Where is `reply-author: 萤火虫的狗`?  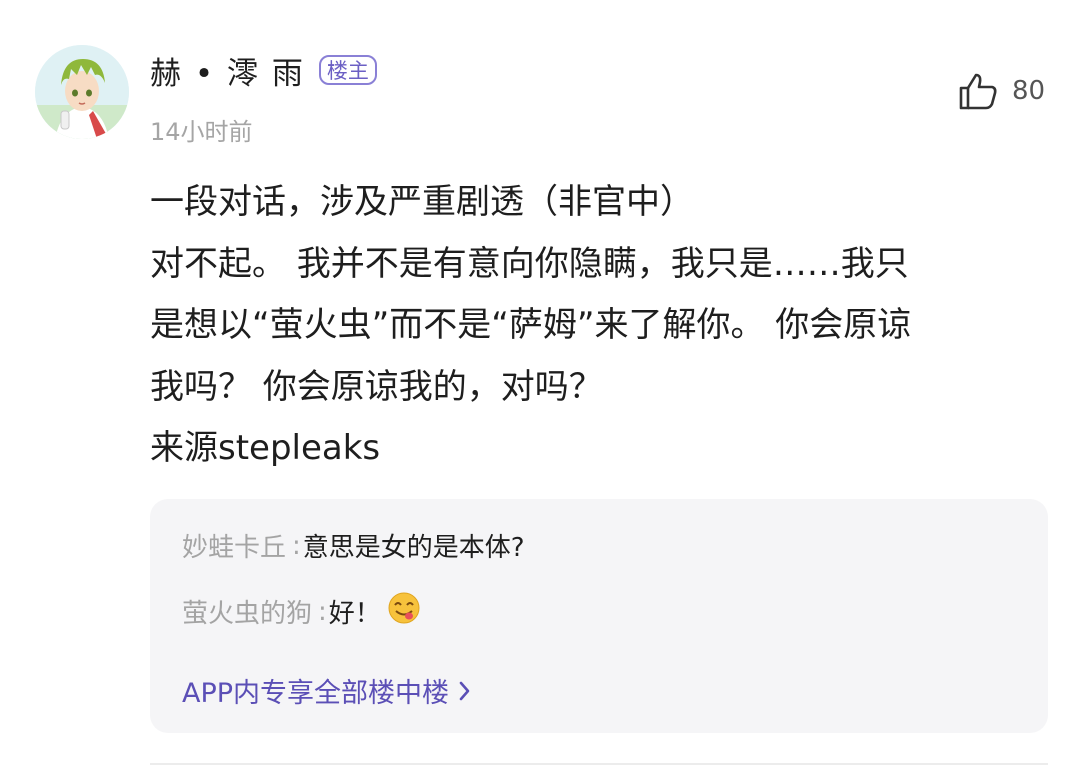 reply-author: 萤火虫的狗 is located at coordinates (247, 611).